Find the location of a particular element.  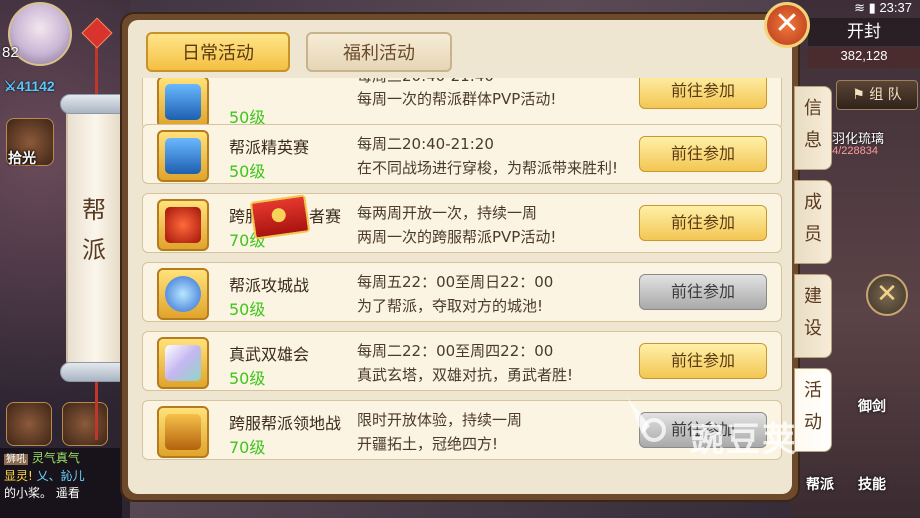

guild-button-label: 帮派 is located at coordinates (820, 484).